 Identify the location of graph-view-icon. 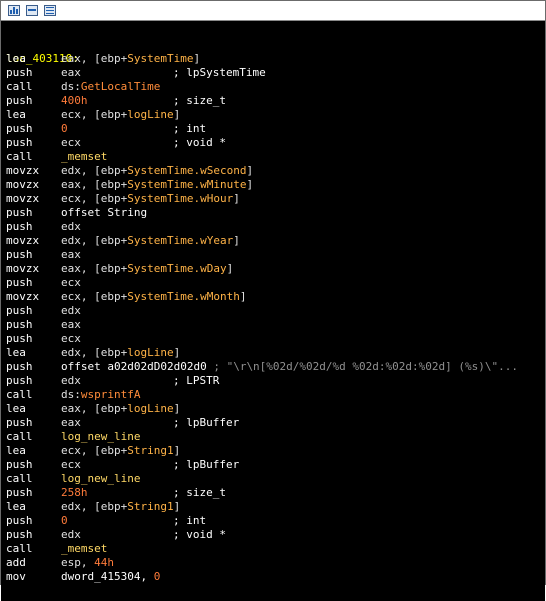
(14, 10).